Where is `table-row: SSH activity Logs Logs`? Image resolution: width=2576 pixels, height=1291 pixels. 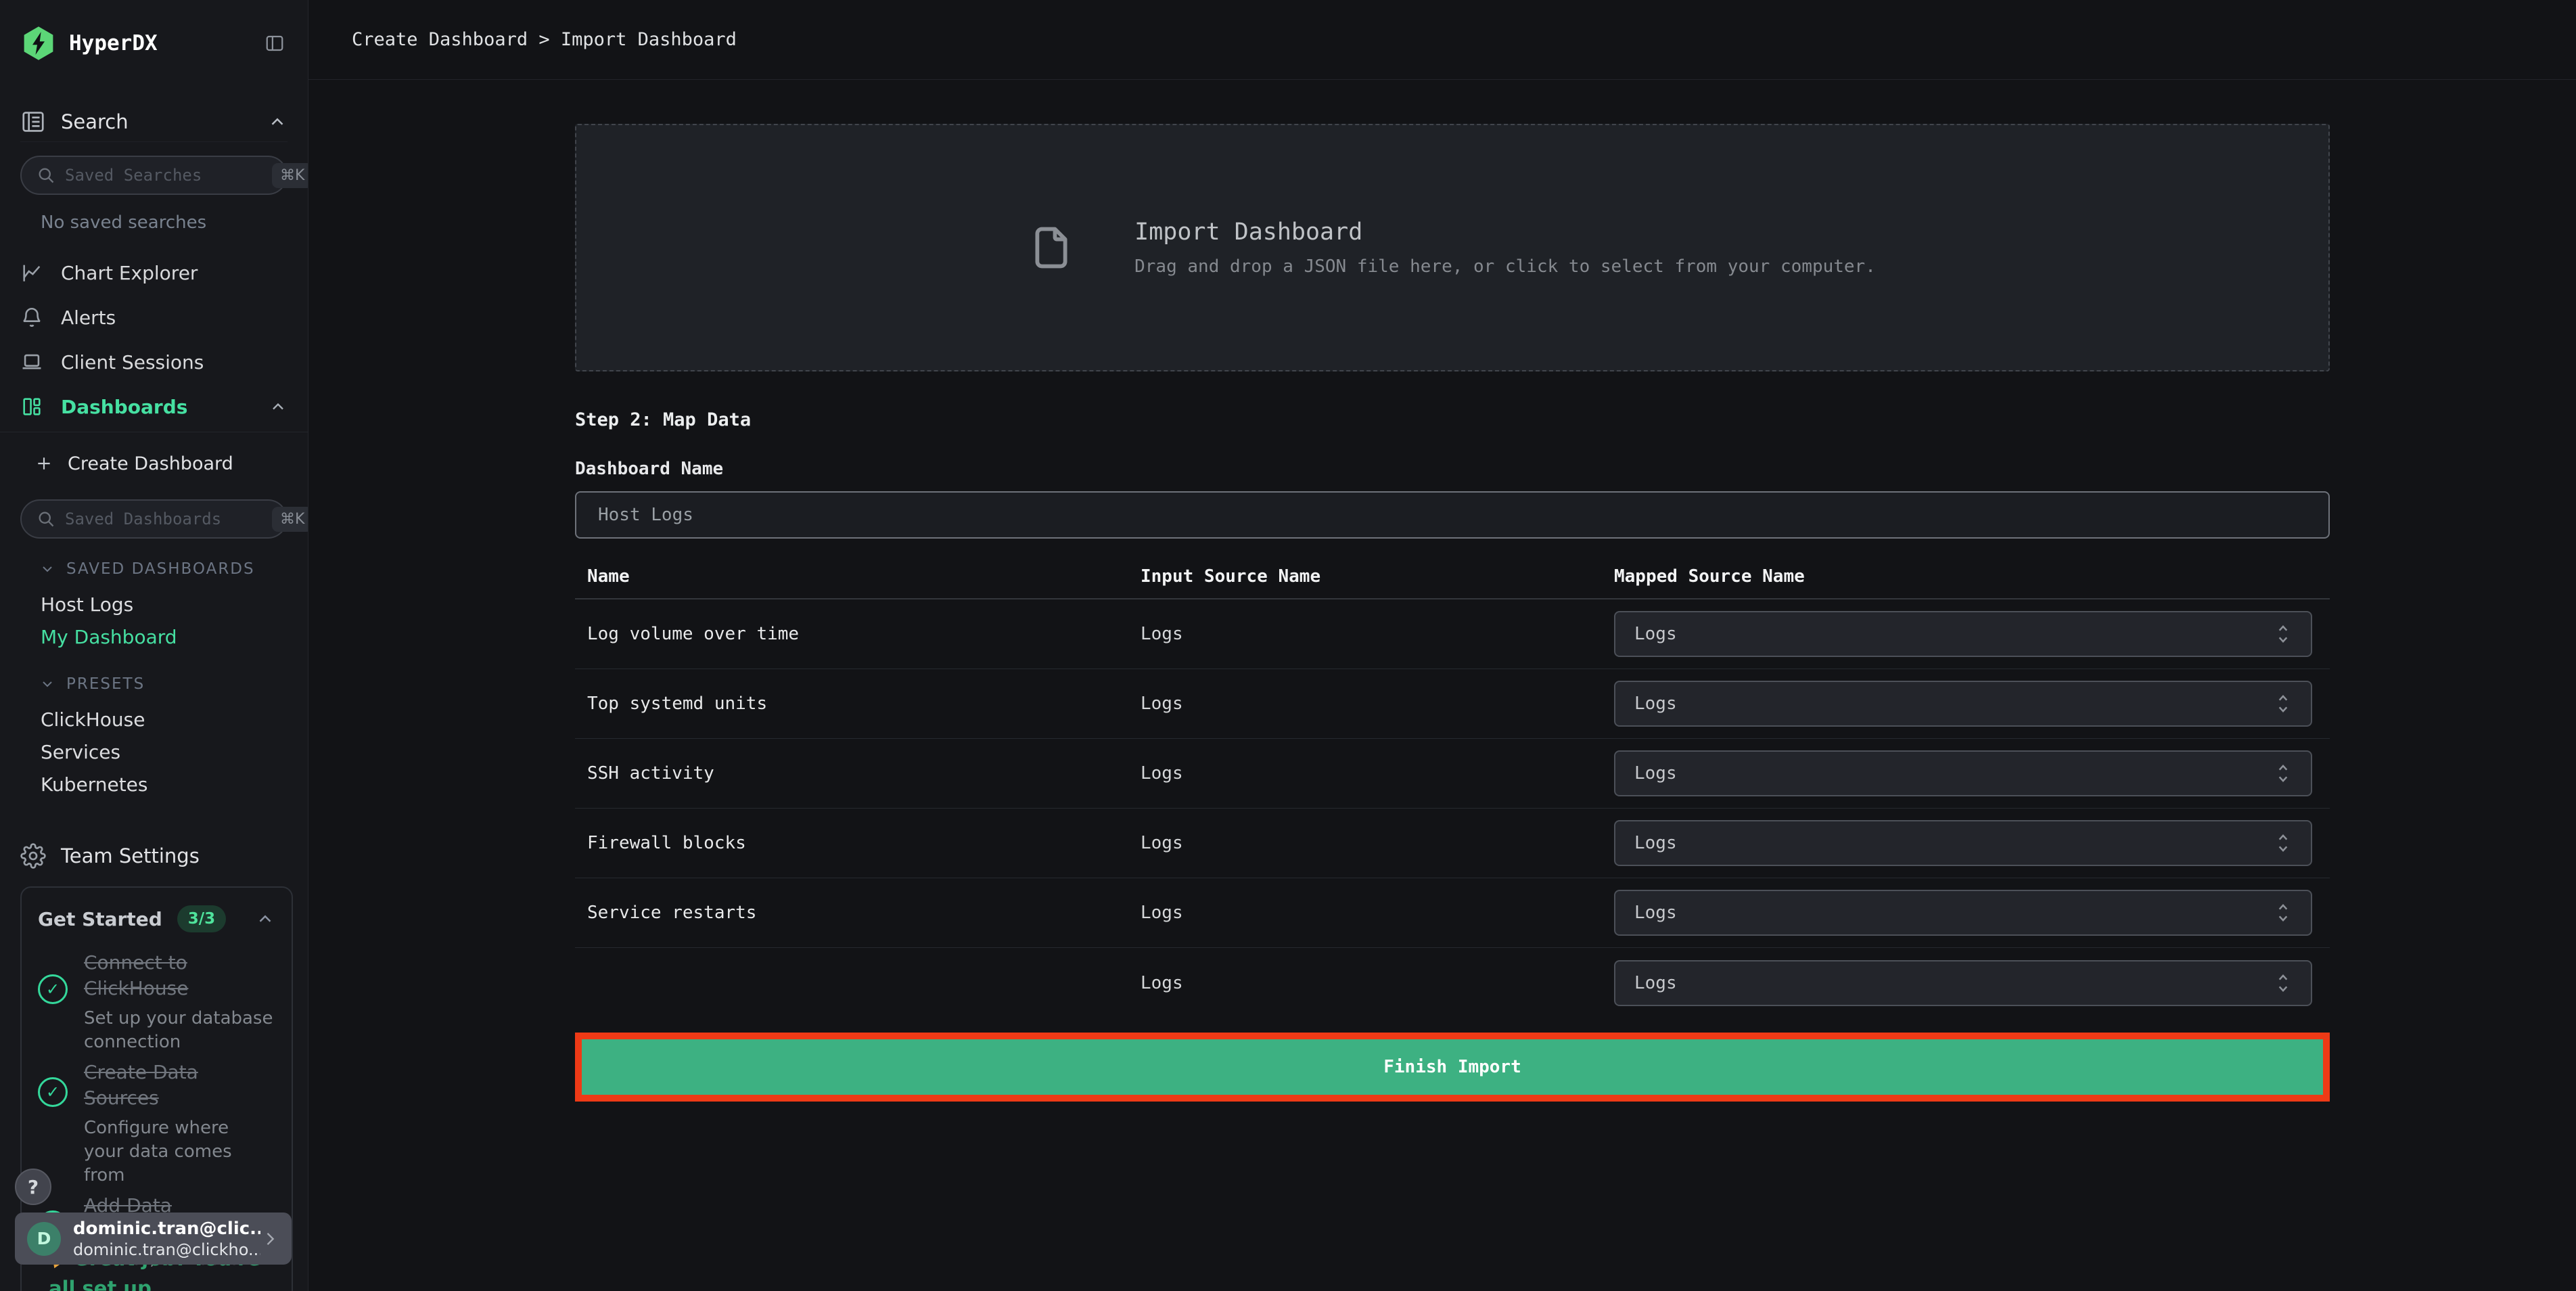 table-row: SSH activity Logs Logs is located at coordinates (1452, 774).